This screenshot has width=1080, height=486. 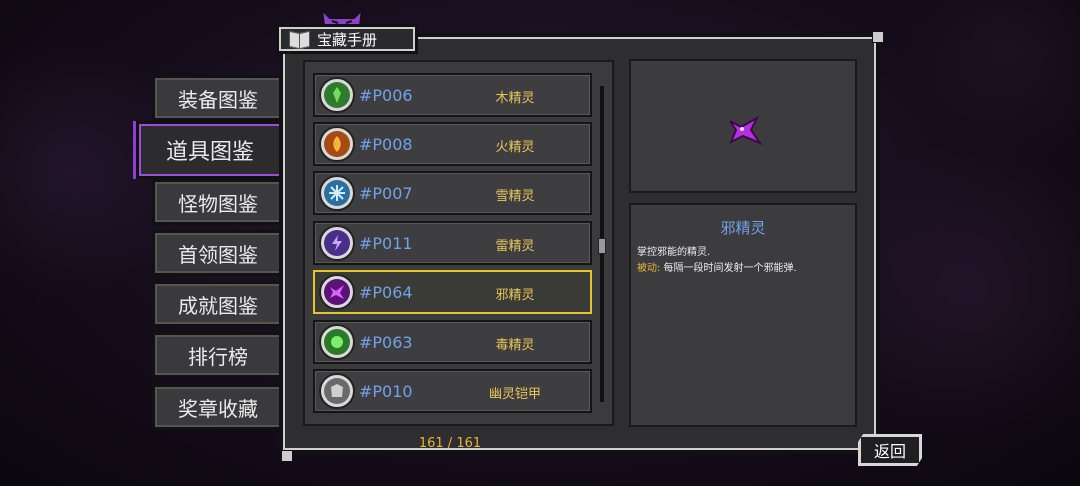 What do you see at coordinates (386, 95) in the screenshot?
I see `item-code: #P006` at bounding box center [386, 95].